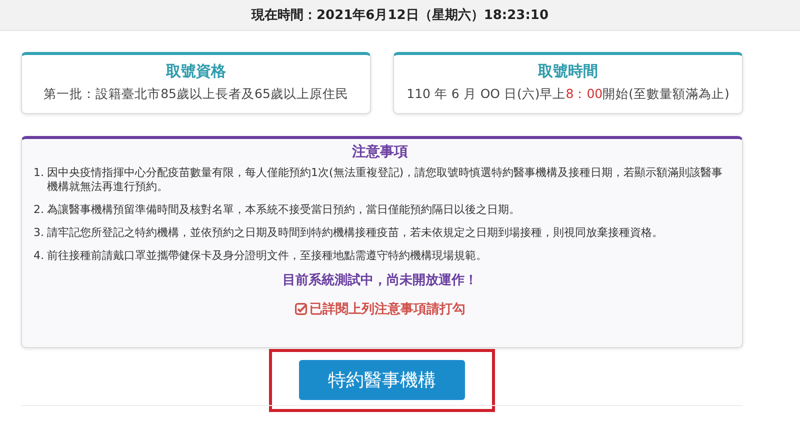 Image resolution: width=800 pixels, height=427 pixels. Describe the element at coordinates (196, 94) in the screenshot. I see `card-text: 第一批：設籍臺北市85歲以上長者及65歲以上原住民` at that location.